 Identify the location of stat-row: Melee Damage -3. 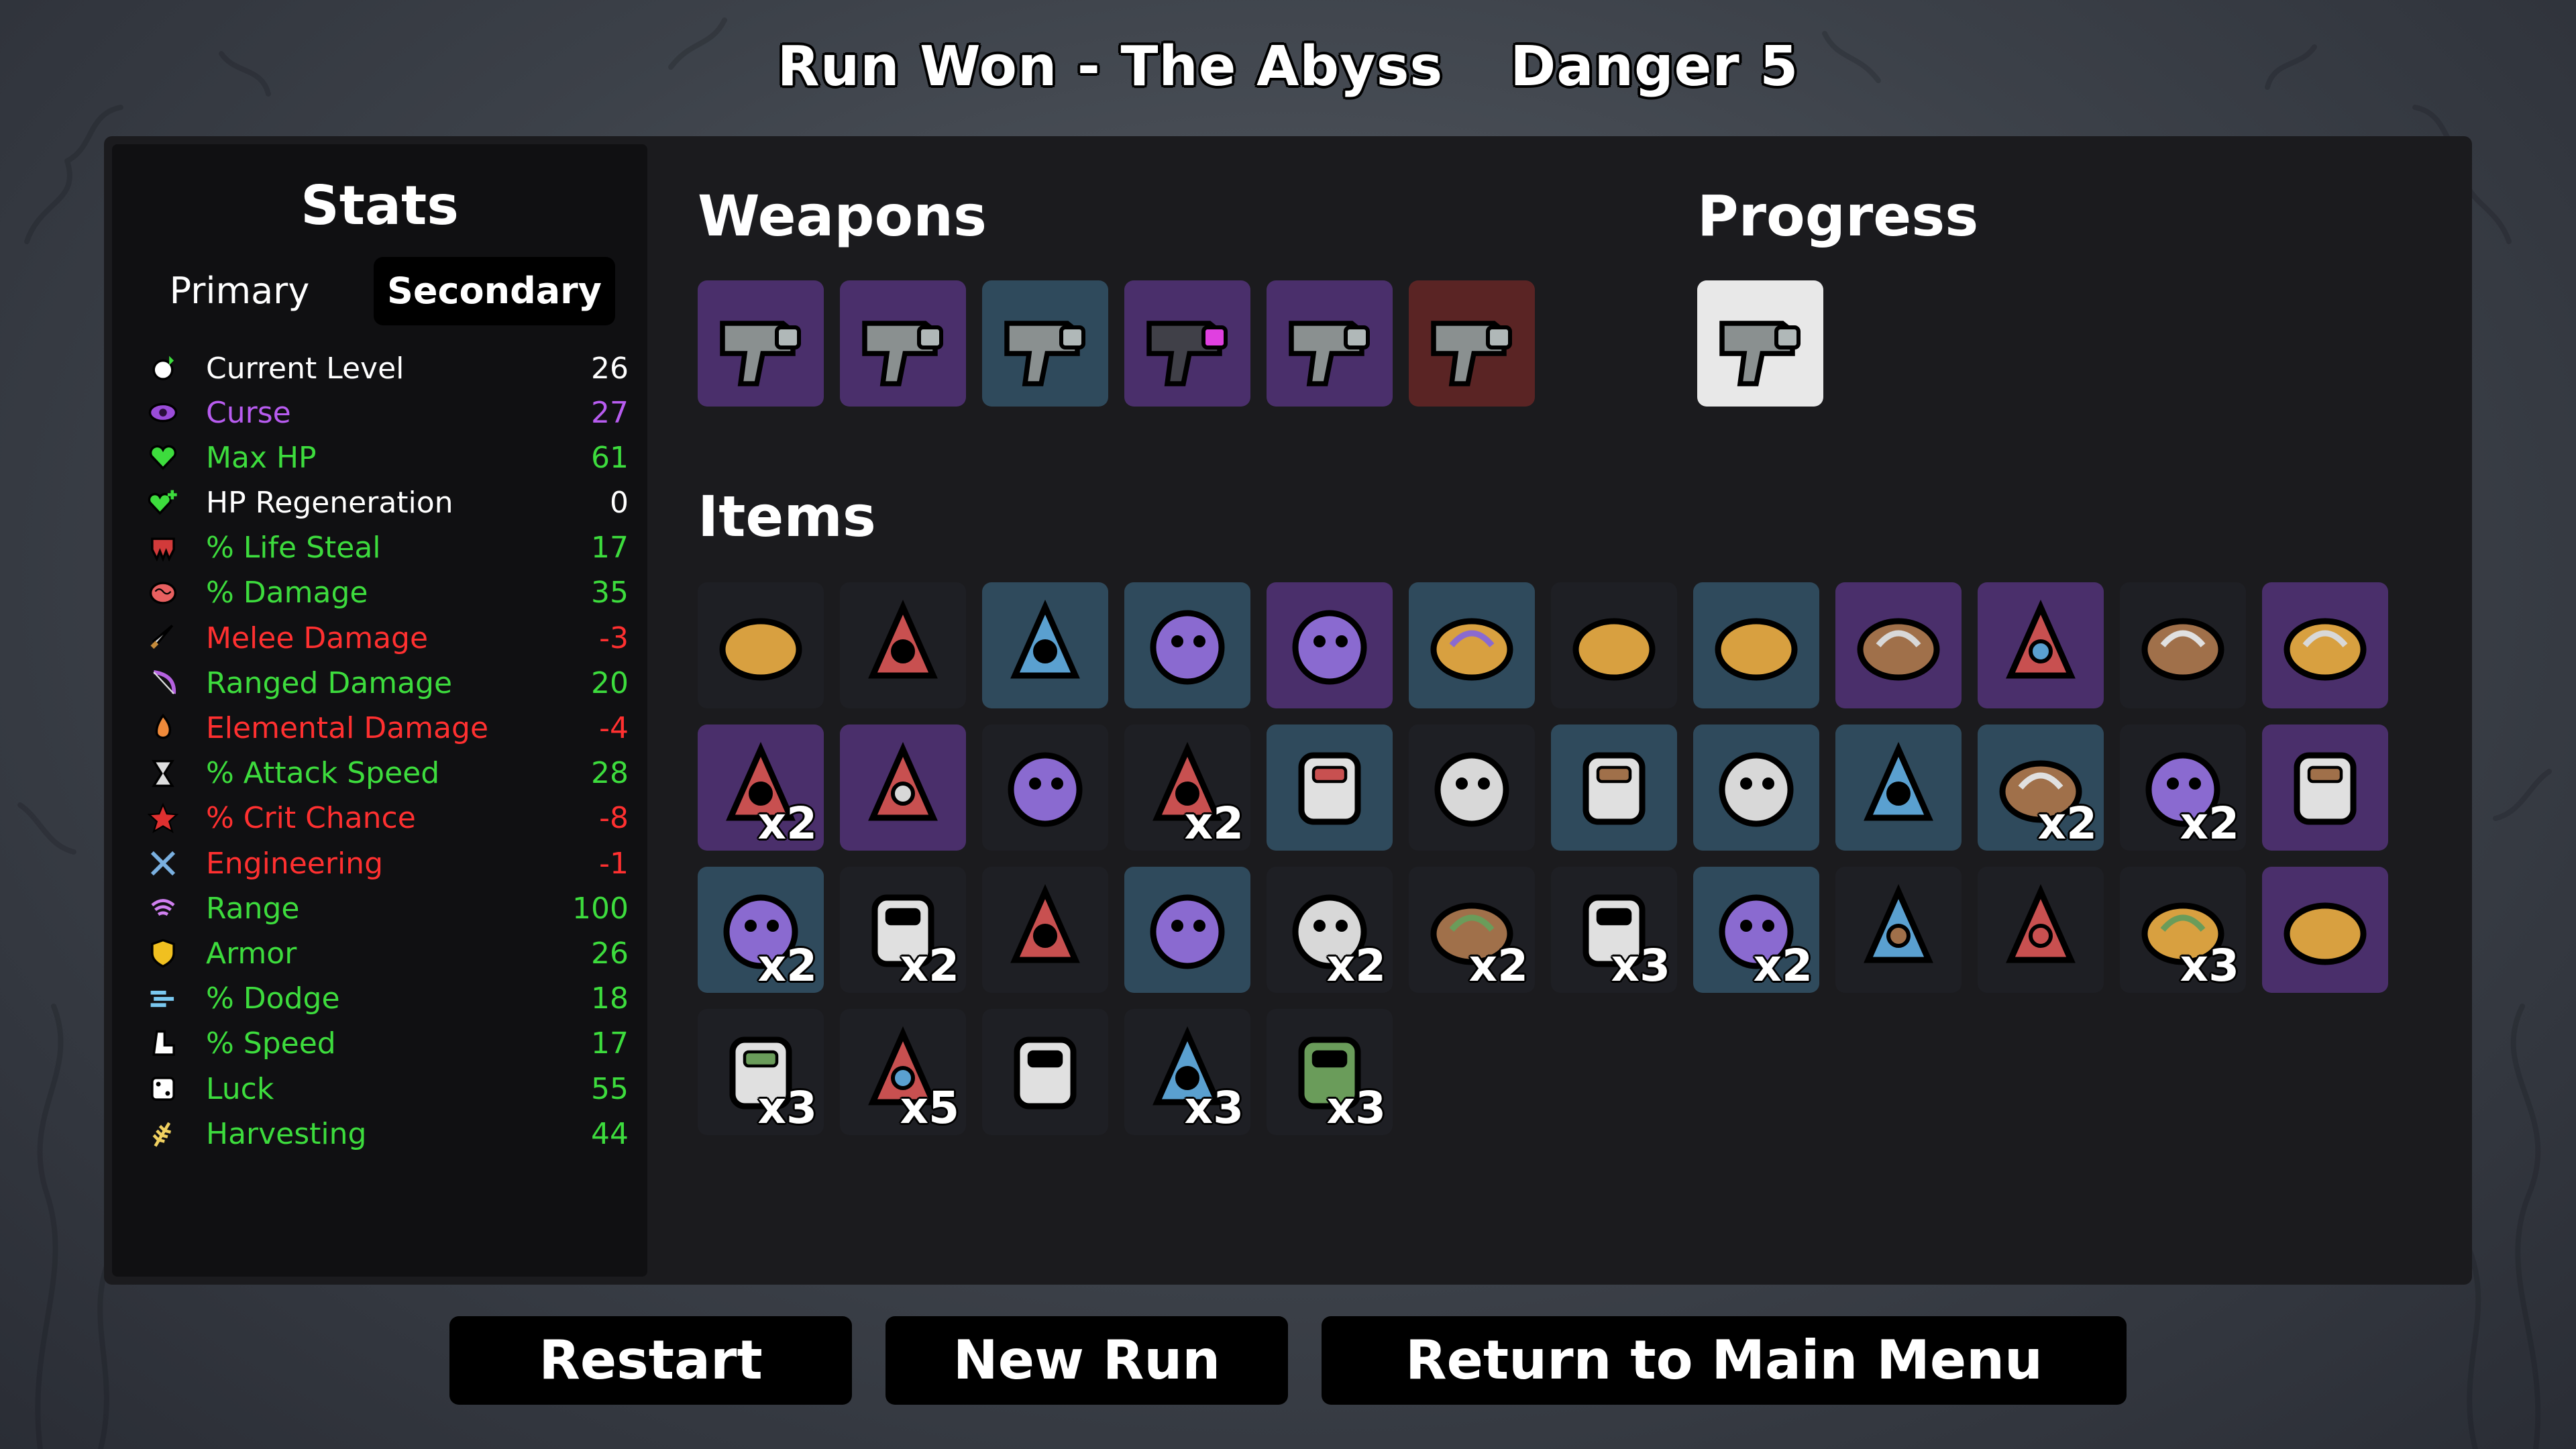
(387, 637).